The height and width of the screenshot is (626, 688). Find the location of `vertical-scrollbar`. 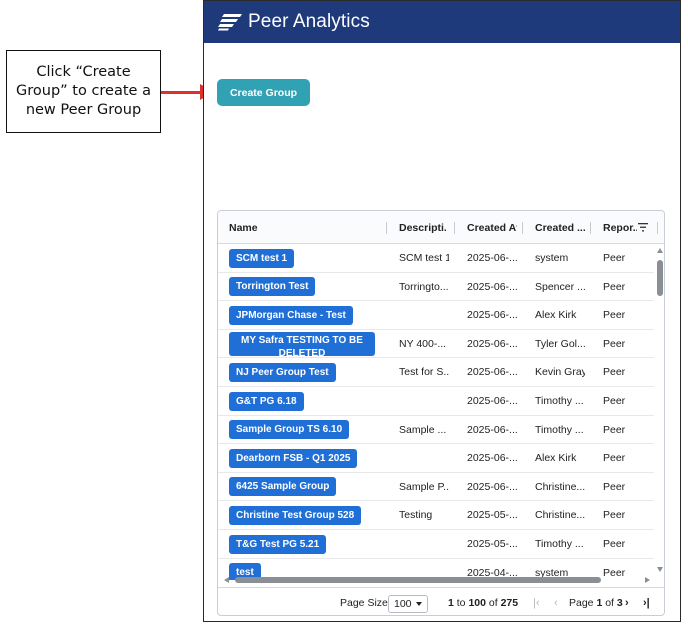

vertical-scrollbar is located at coordinates (659, 412).